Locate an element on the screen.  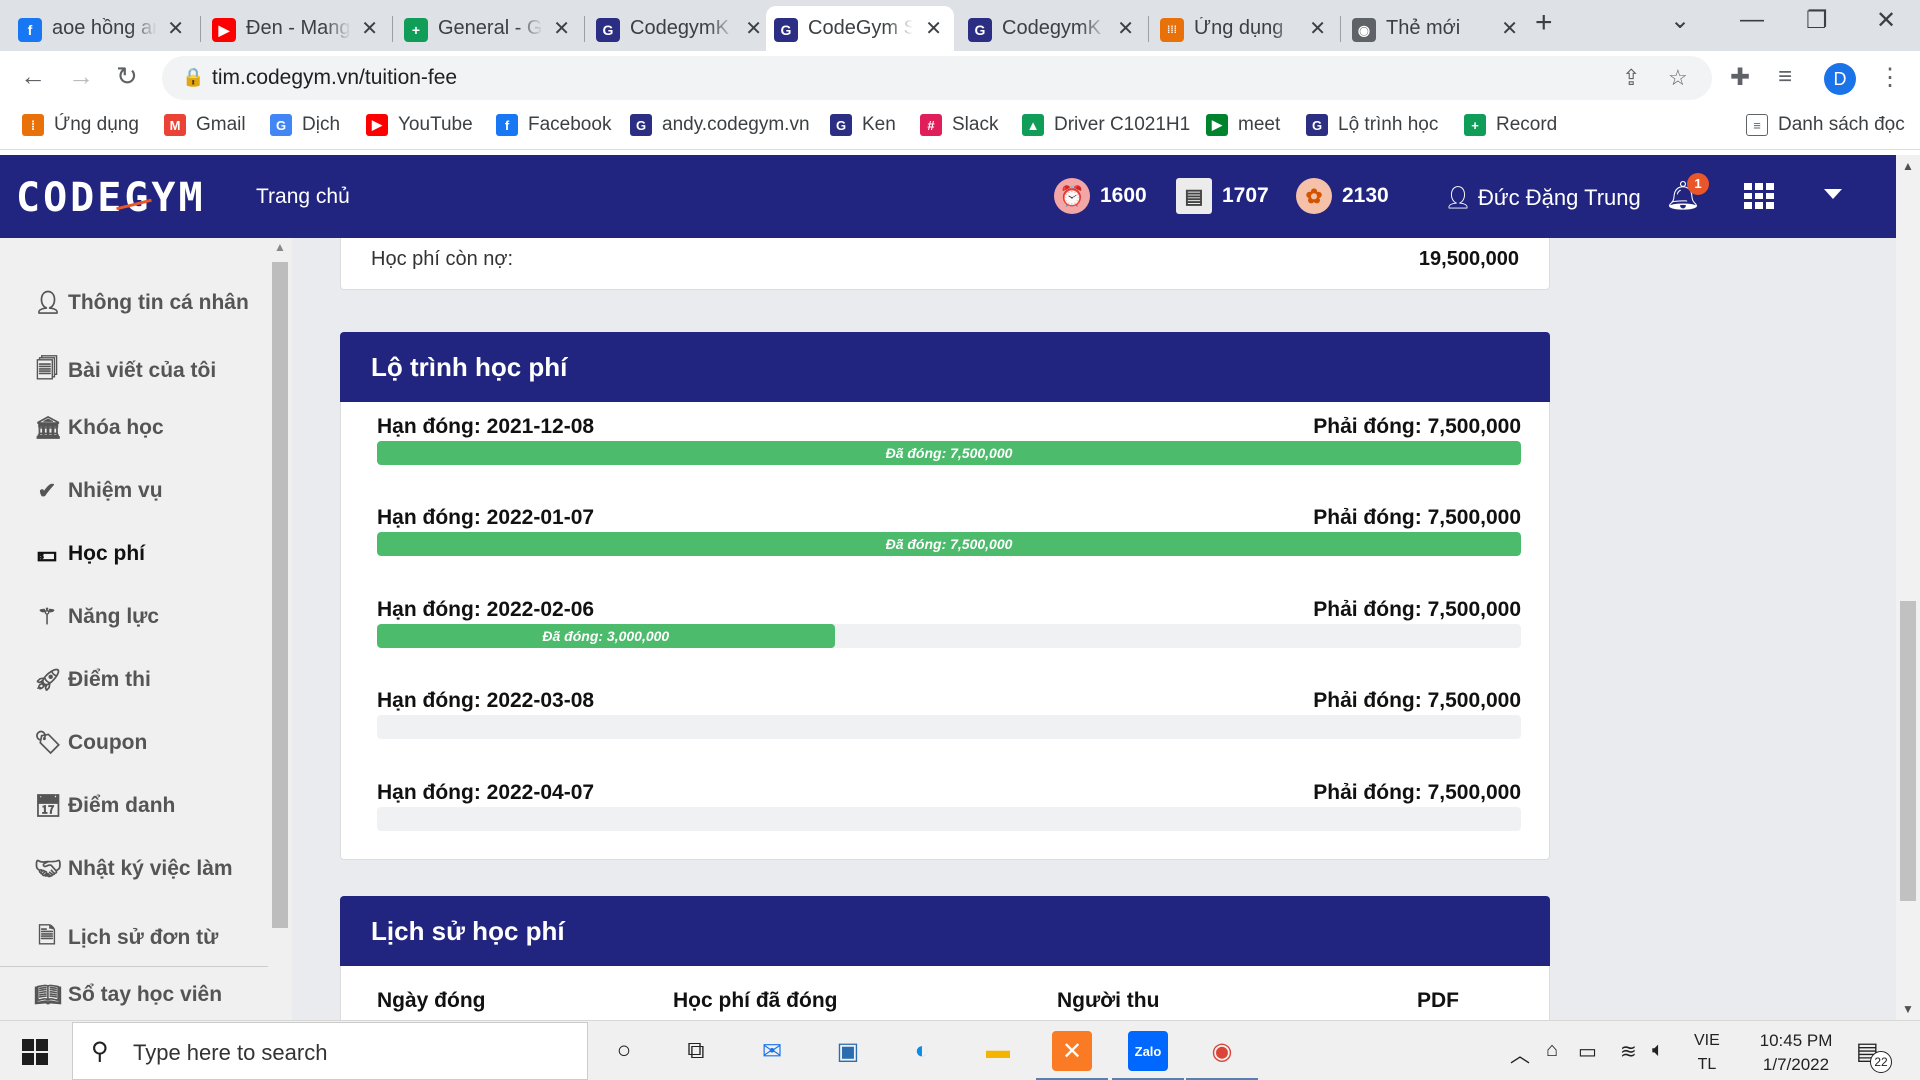
sidebar-scrollbar: ▲ is located at coordinates (280, 629).